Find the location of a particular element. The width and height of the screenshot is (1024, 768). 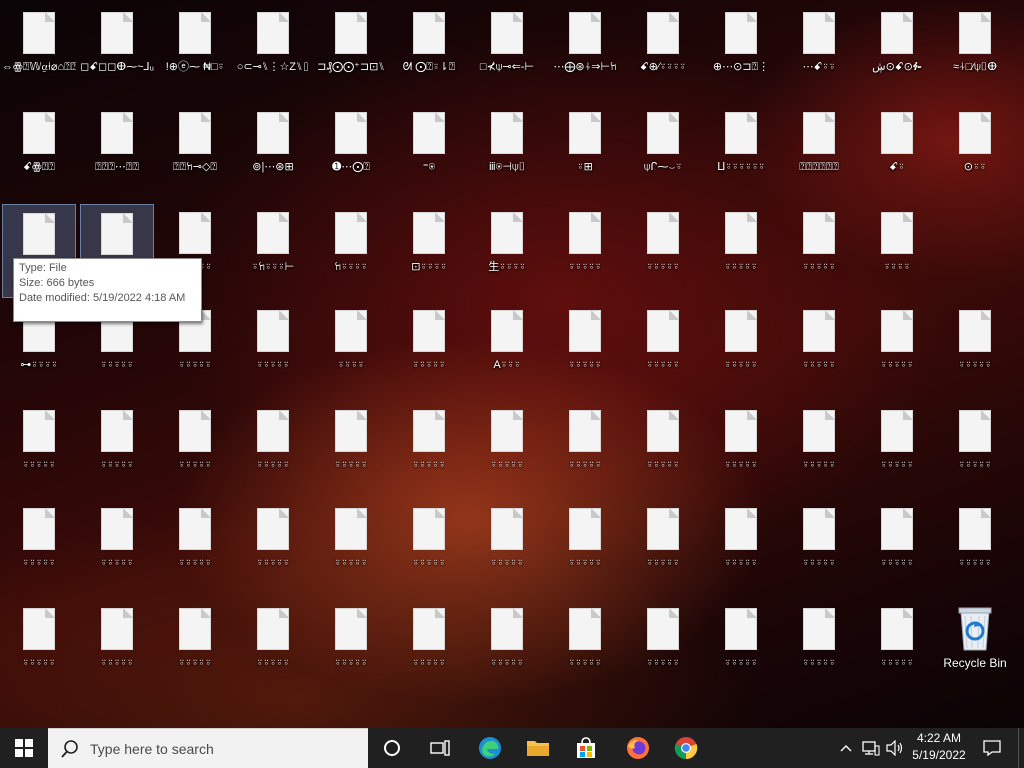

store-button is located at coordinates (586, 748).